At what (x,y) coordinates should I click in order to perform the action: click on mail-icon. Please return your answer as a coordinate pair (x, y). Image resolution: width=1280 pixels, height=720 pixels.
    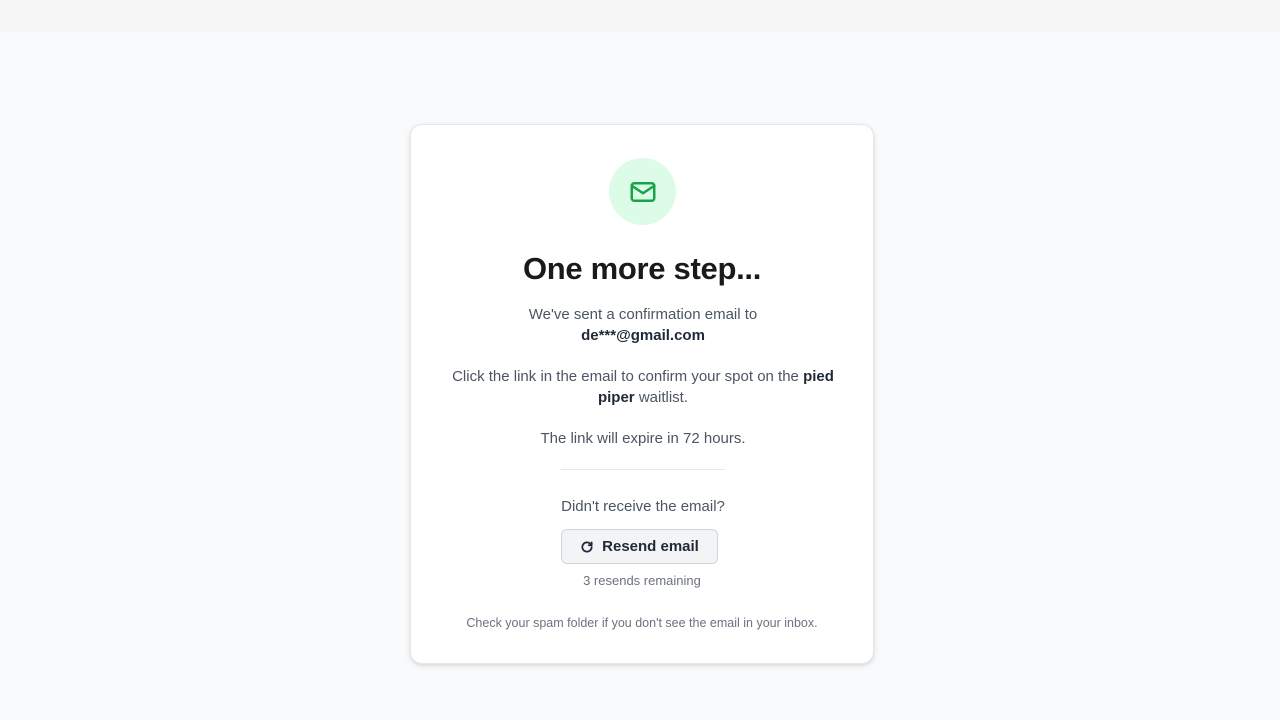
    Looking at the image, I should click on (642, 191).